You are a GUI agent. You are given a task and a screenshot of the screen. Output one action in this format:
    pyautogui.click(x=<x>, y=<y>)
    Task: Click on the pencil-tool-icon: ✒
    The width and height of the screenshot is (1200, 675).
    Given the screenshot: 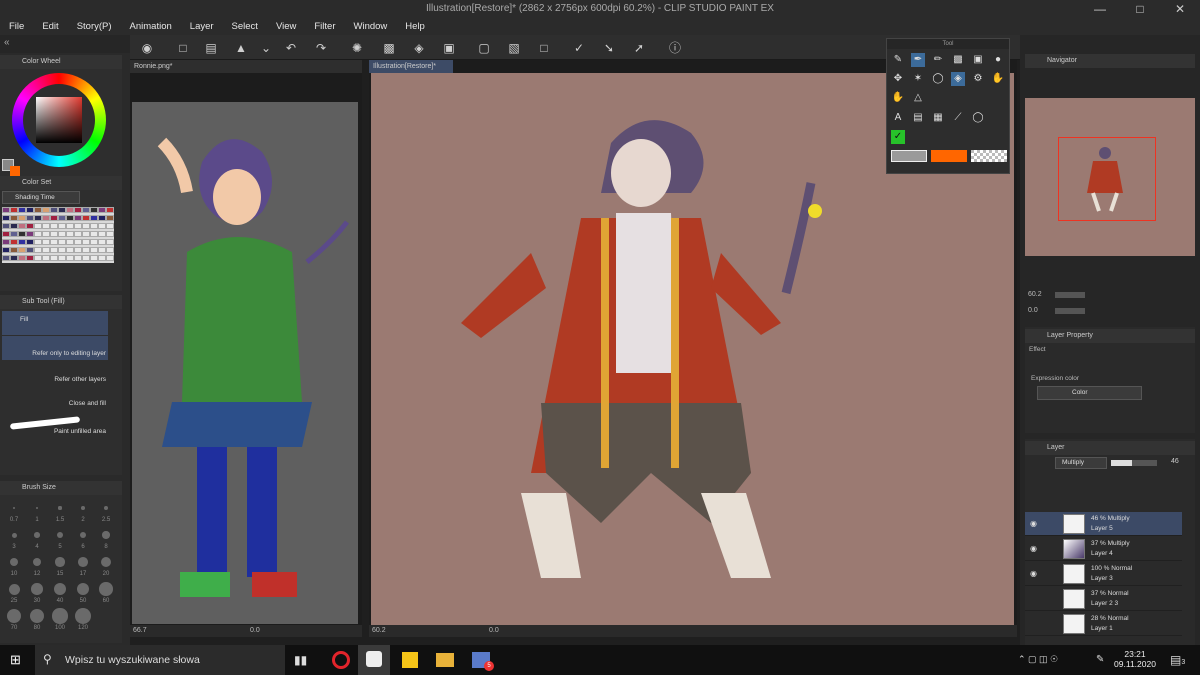 What is the action you would take?
    pyautogui.click(x=918, y=60)
    